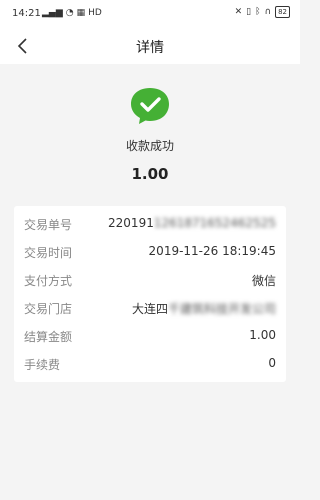  What do you see at coordinates (268, 12) in the screenshot?
I see `headset-icon: ∩` at bounding box center [268, 12].